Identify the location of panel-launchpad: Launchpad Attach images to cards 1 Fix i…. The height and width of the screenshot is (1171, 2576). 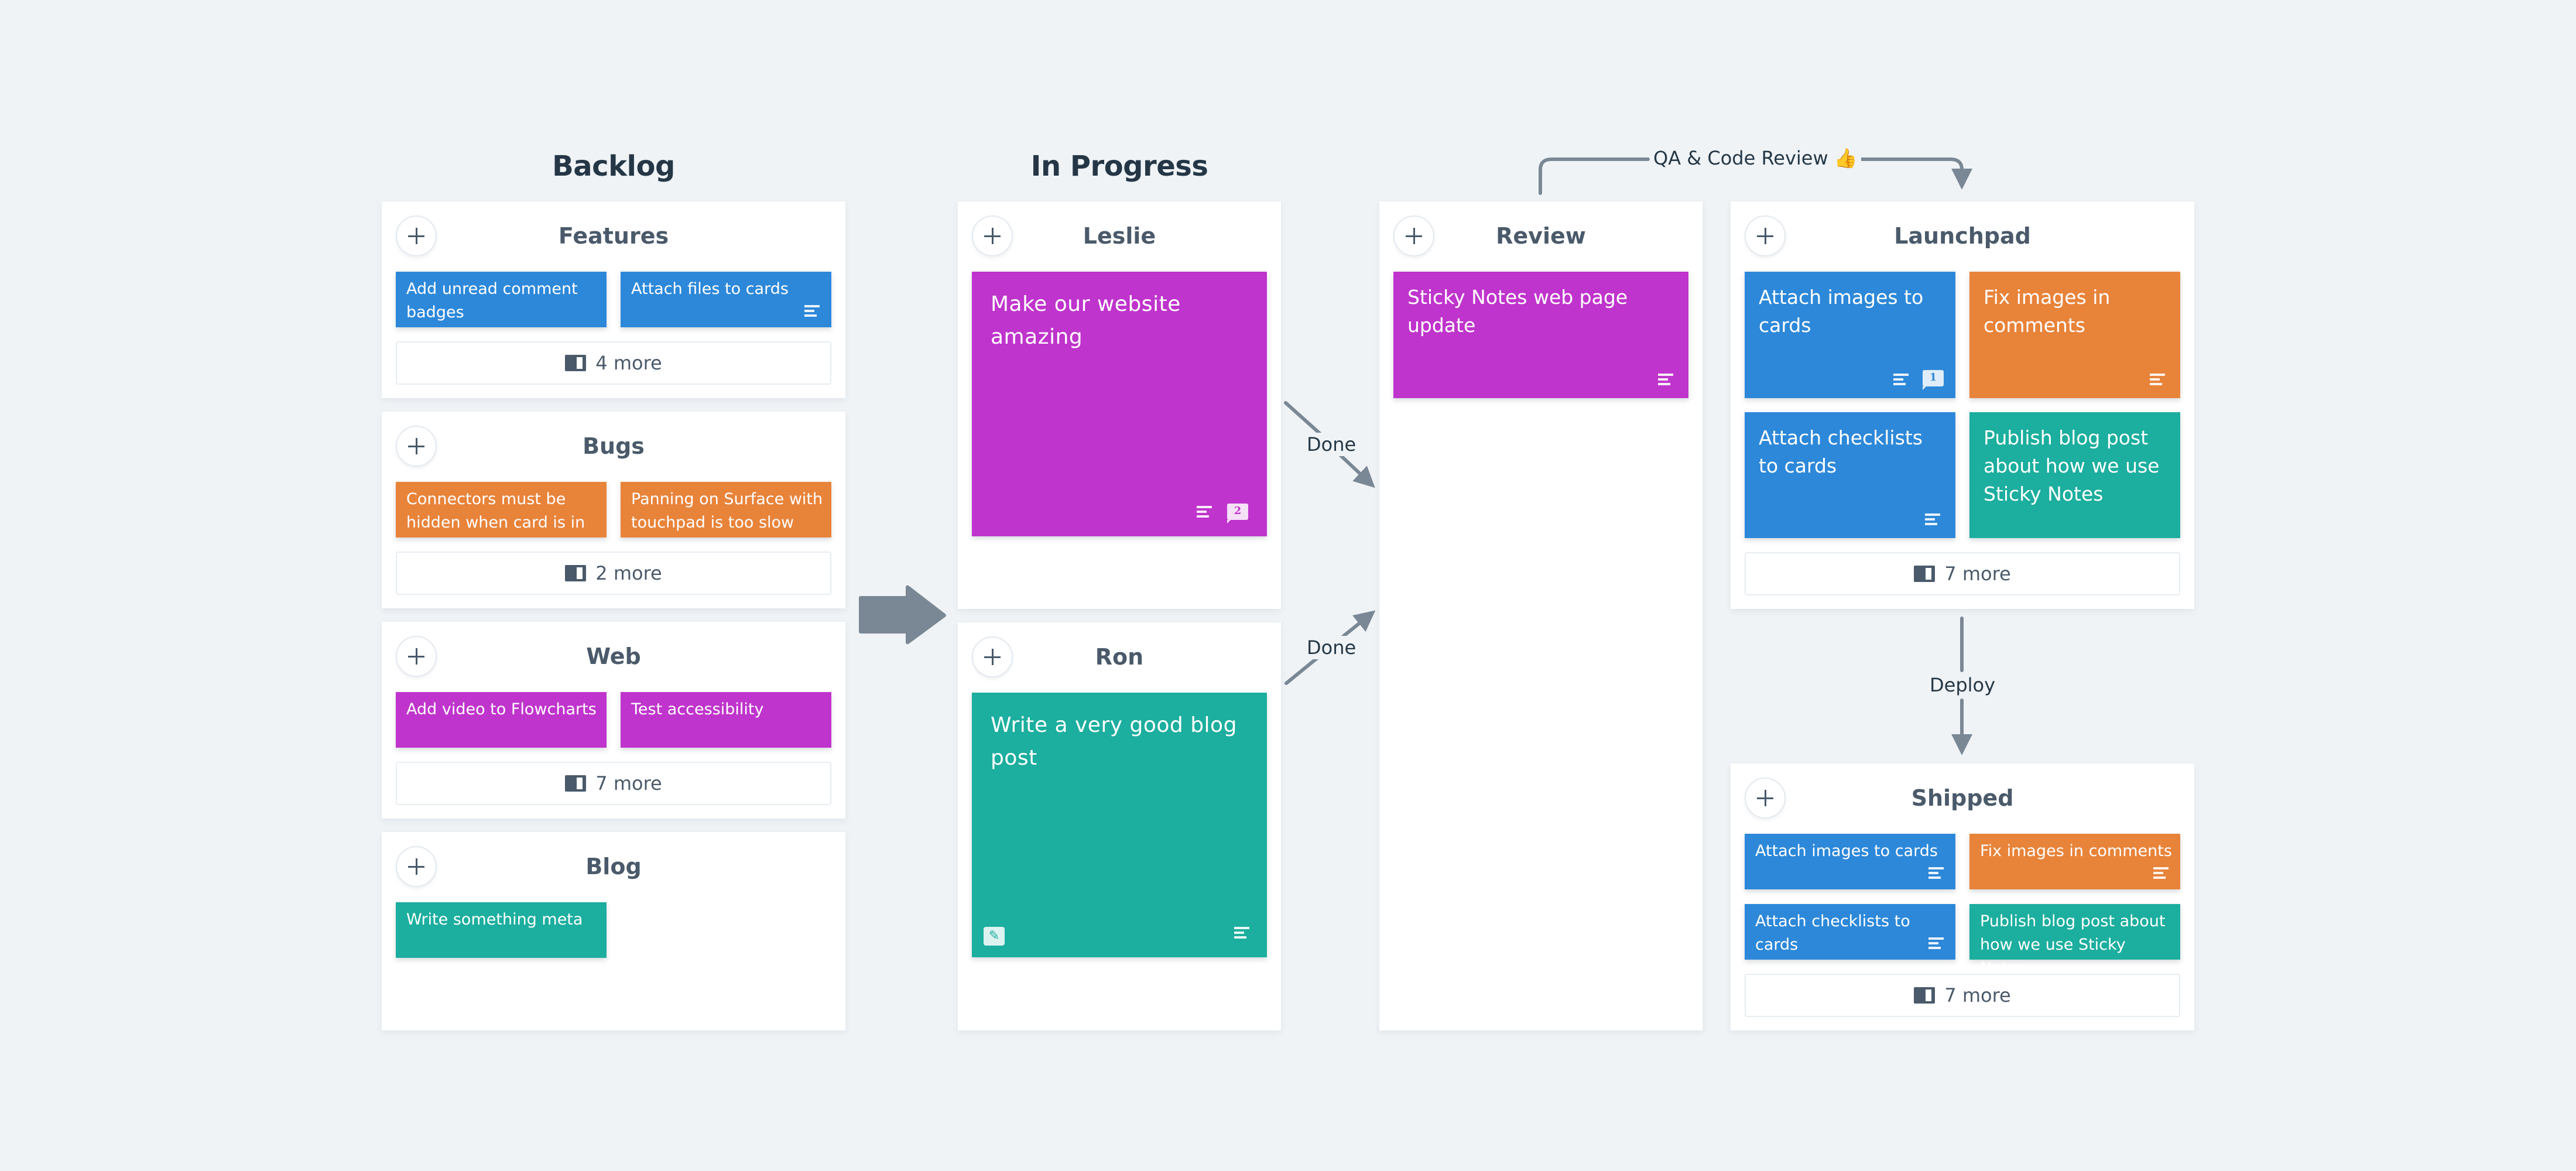
(1962, 405).